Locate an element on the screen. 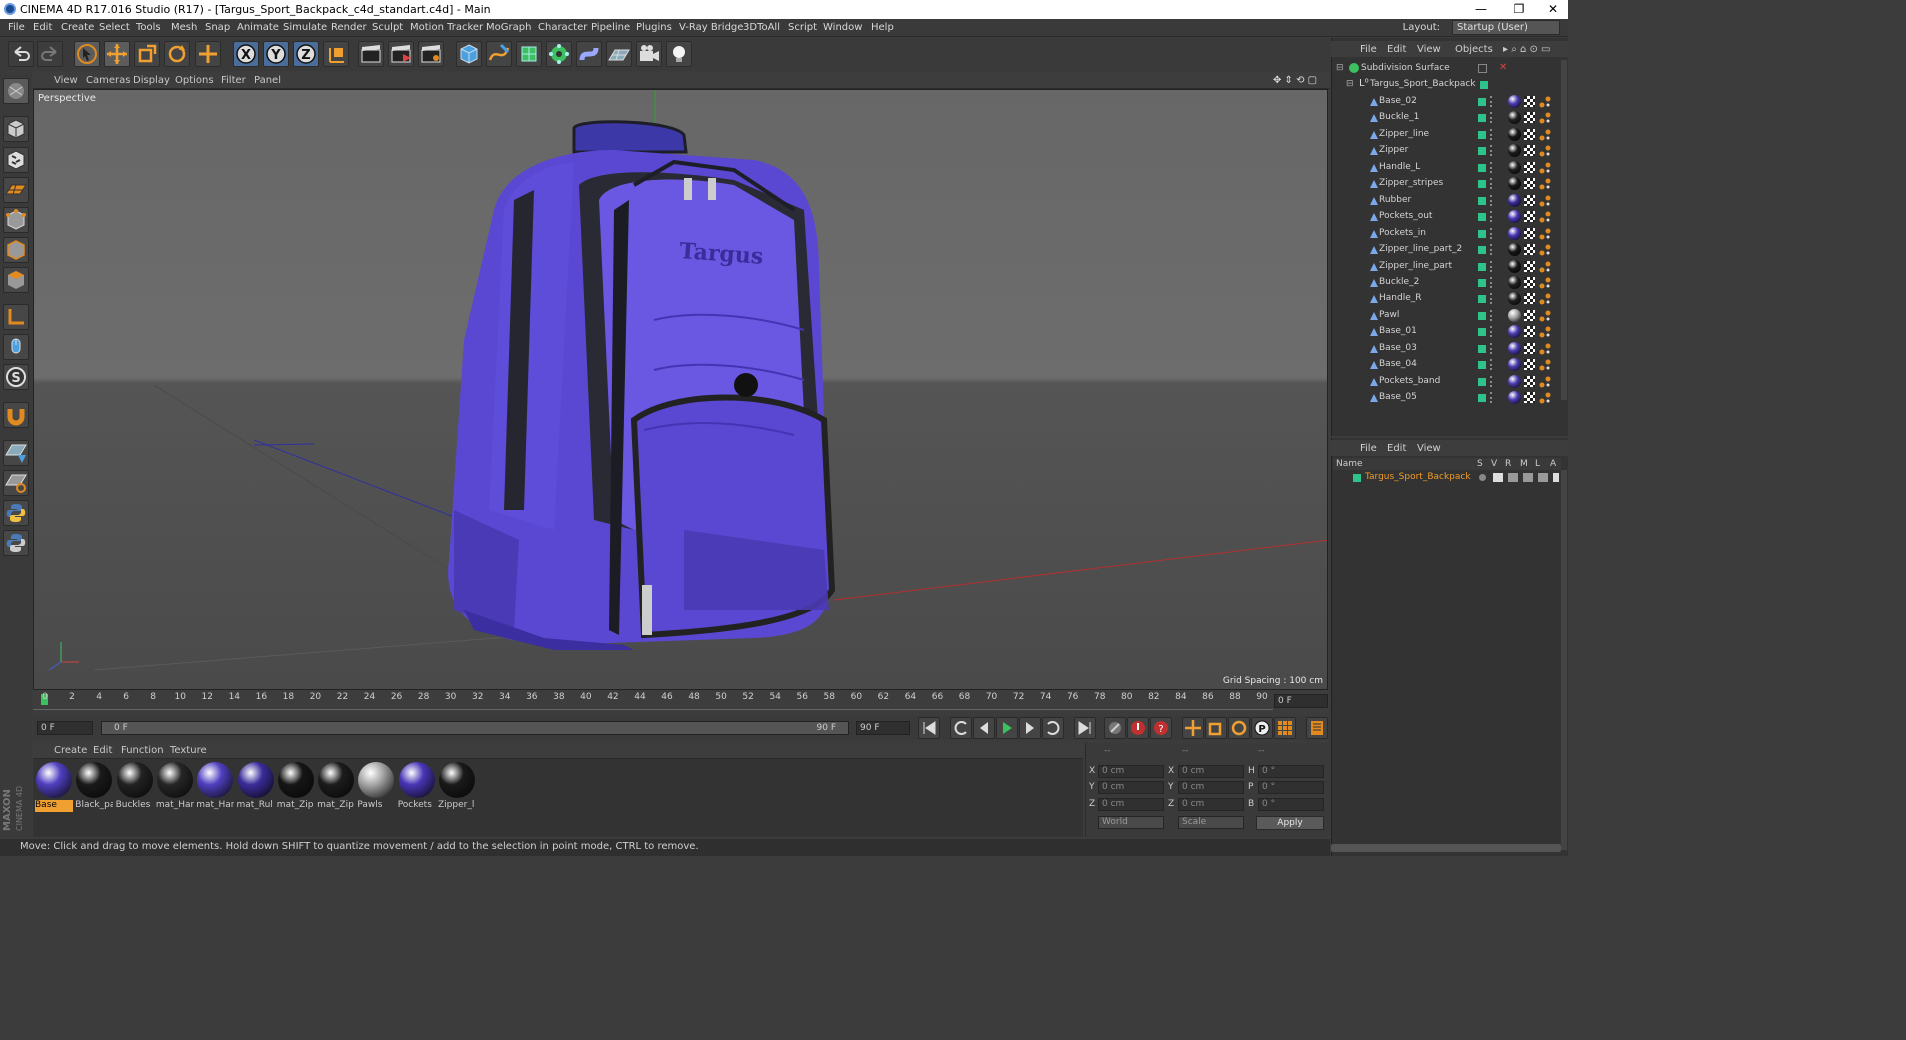 This screenshot has height=1040, width=1906. move-tool-icon is located at coordinates (117, 54).